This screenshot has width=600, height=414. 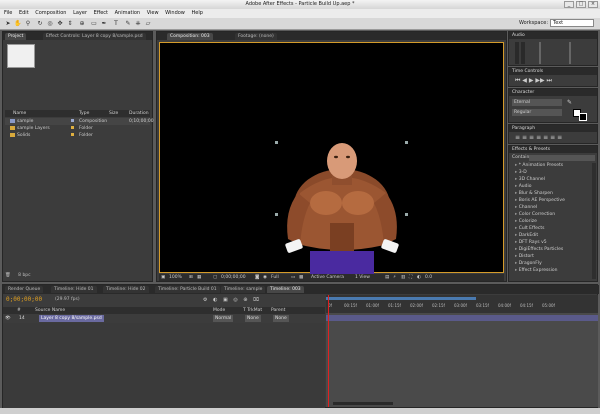 What do you see at coordinates (233, 277) in the screenshot?
I see `current-time-display: 0;00;00;00` at bounding box center [233, 277].